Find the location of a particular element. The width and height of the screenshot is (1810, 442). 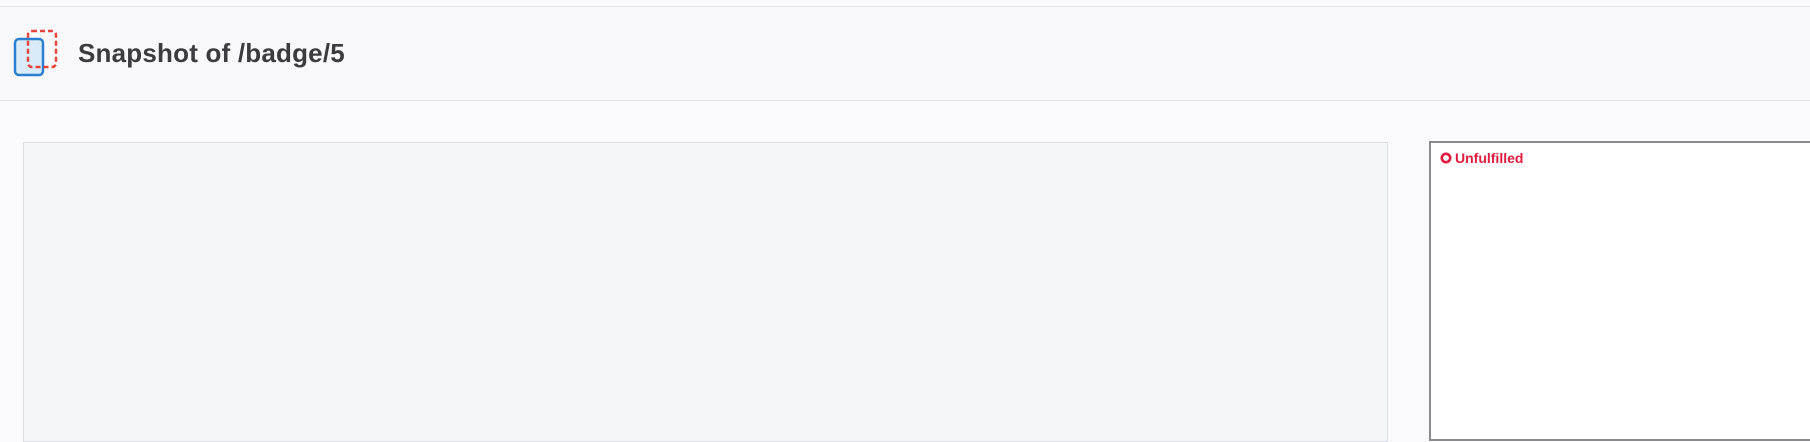

snapshot-compare-icon is located at coordinates (35, 53).